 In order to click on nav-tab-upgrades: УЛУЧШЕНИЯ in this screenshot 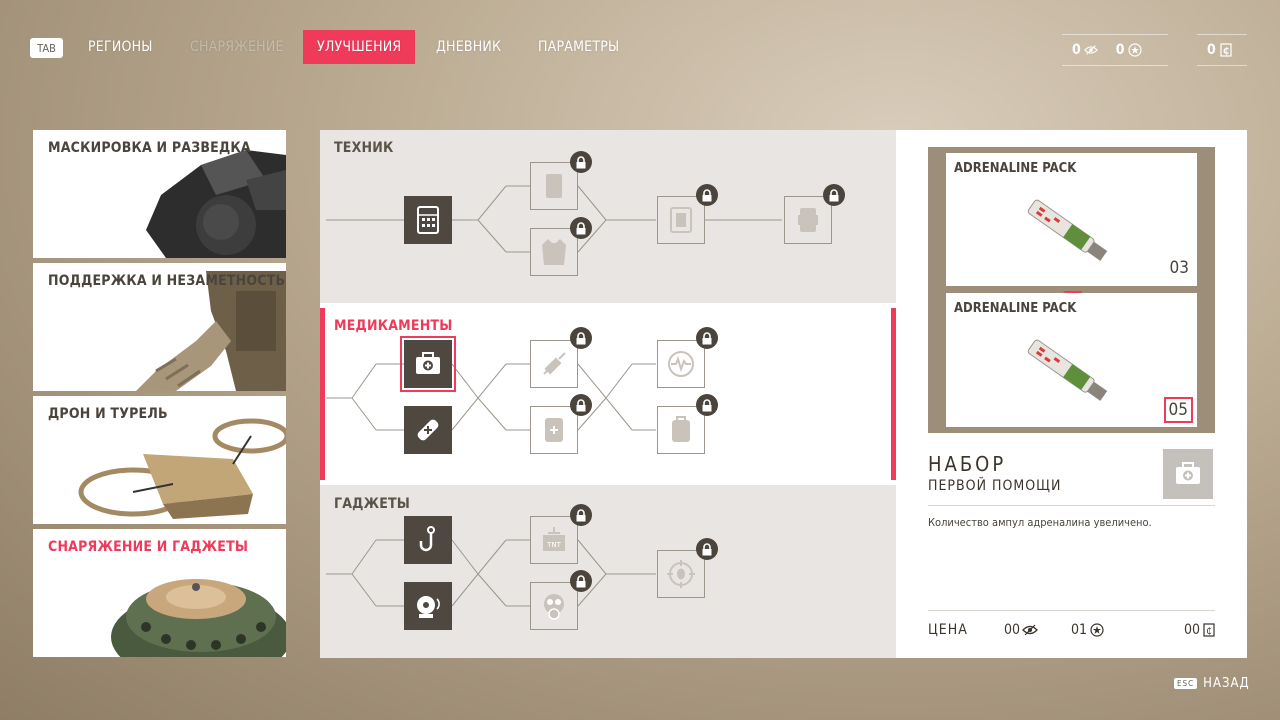, I will do `click(359, 47)`.